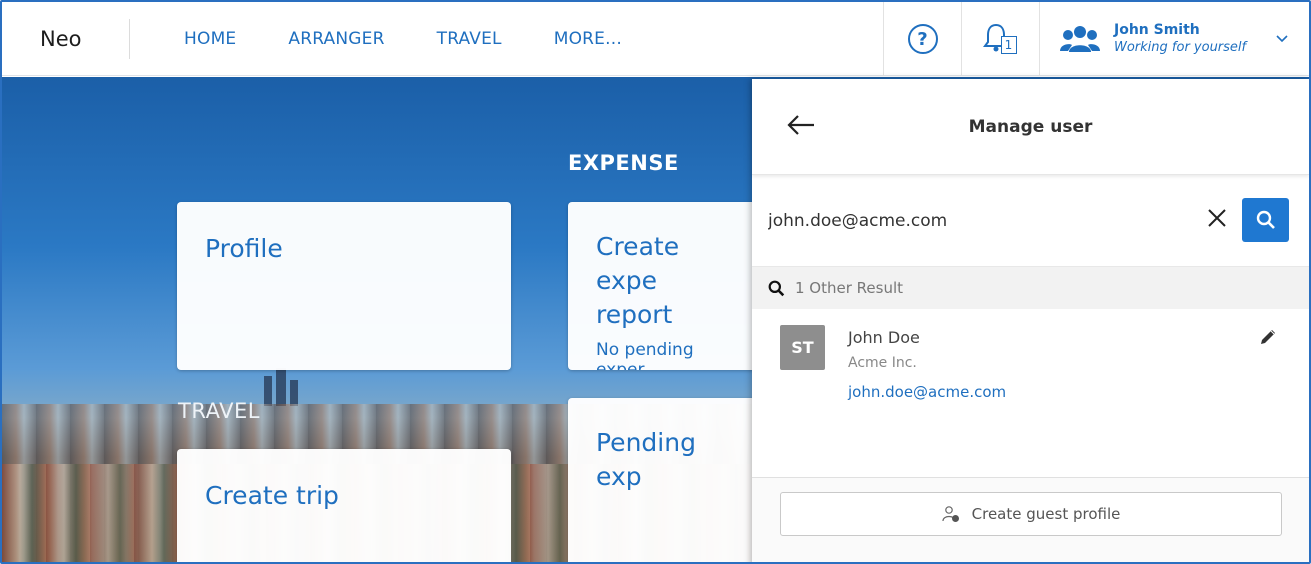  Describe the element at coordinates (1282, 39) in the screenshot. I see `chevron-down-icon` at that location.